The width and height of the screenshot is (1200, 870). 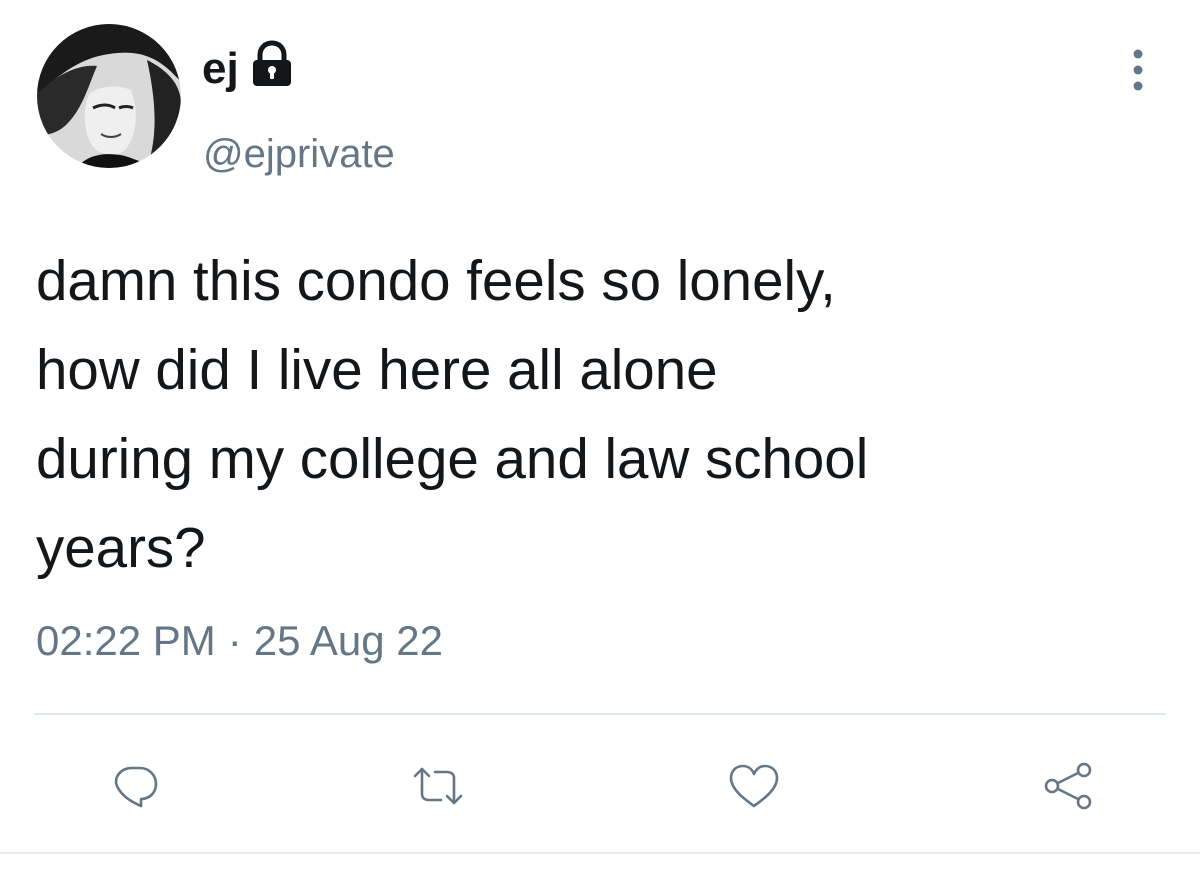 I want to click on lock-icon, so click(x=272, y=66).